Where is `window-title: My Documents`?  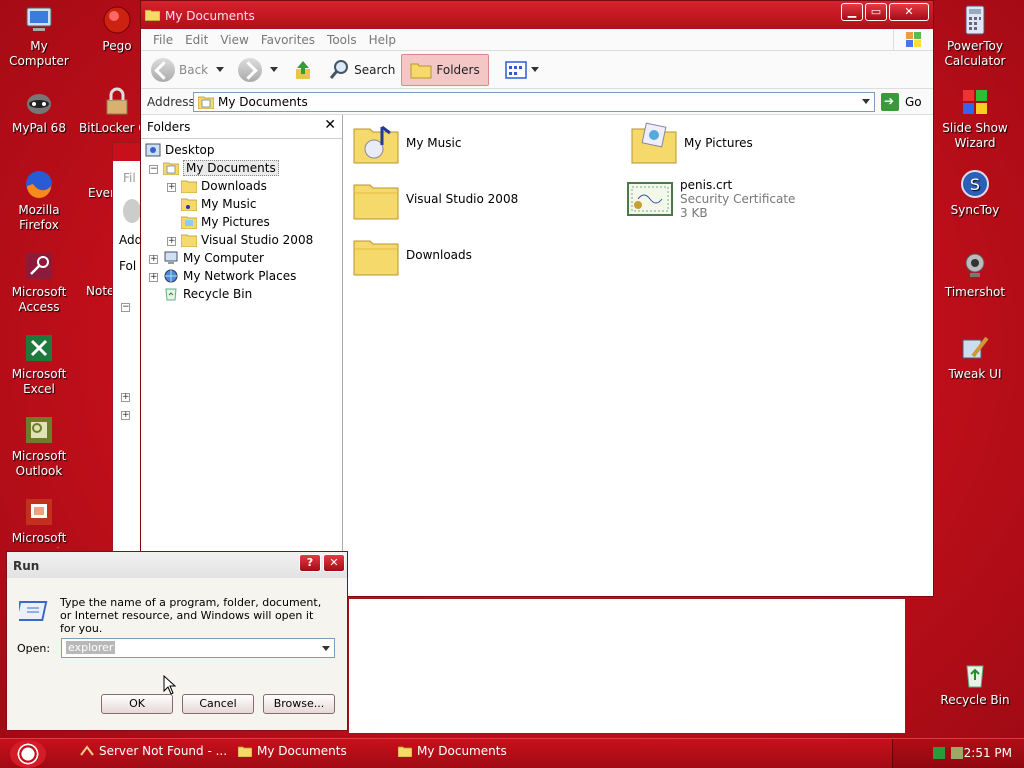
window-title: My Documents is located at coordinates (210, 16).